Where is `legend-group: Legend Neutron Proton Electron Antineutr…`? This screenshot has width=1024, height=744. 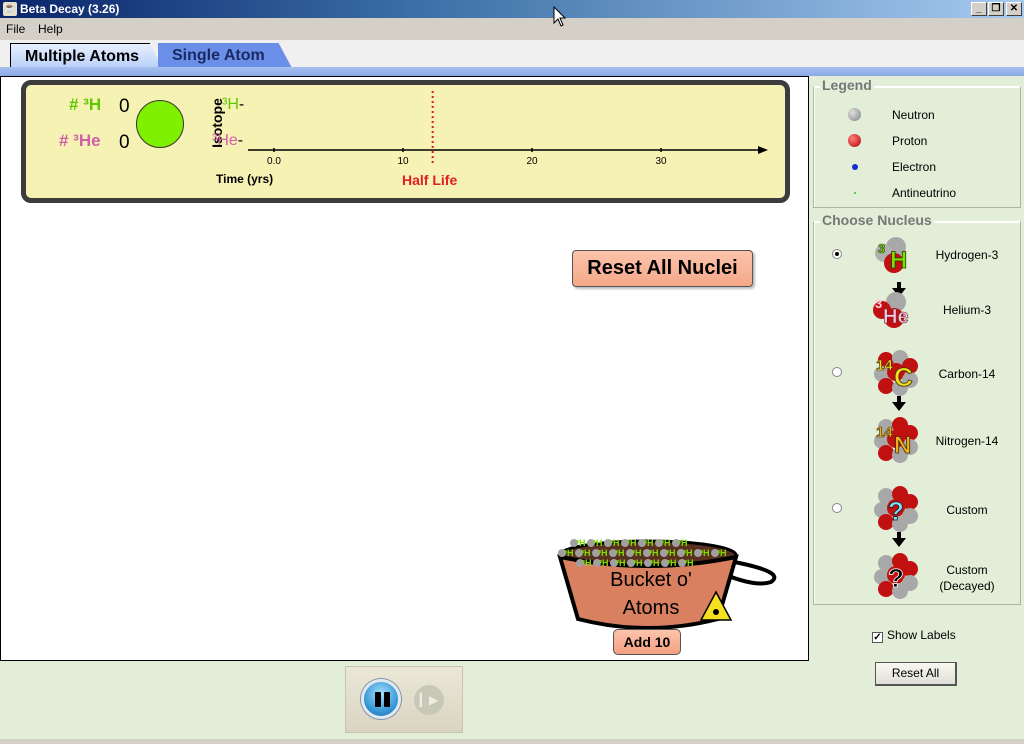
legend-group: Legend Neutron Proton Electron Antineutr… is located at coordinates (918, 142).